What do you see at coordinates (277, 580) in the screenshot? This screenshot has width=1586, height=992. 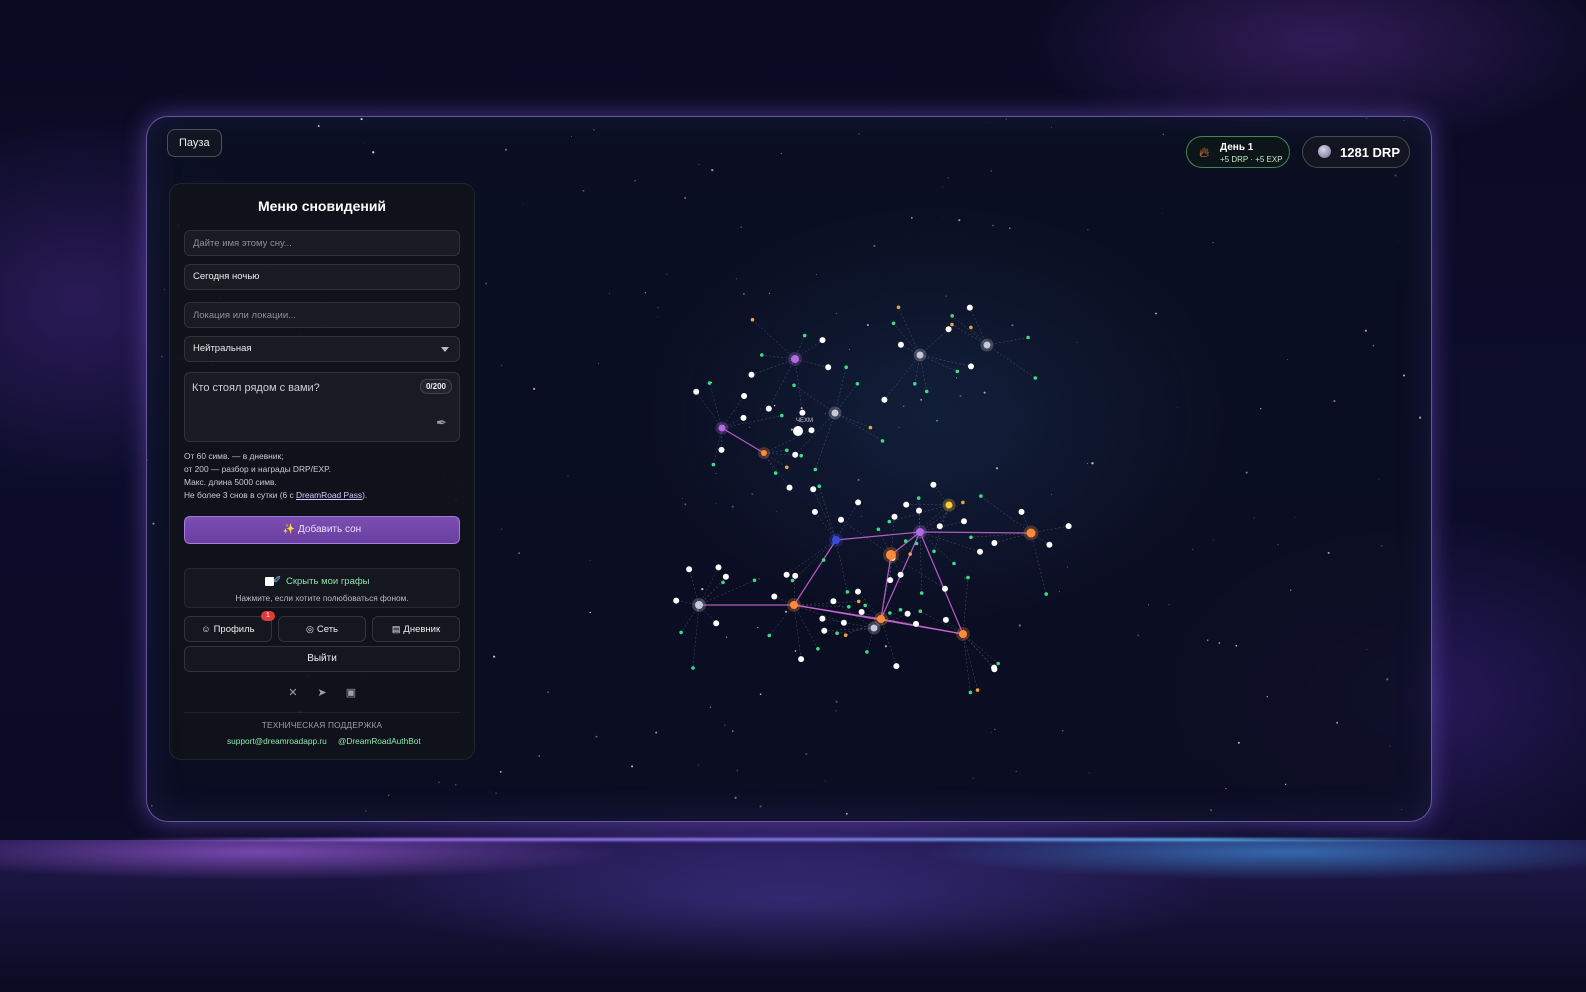 I see `brush-icon: ✐︎` at bounding box center [277, 580].